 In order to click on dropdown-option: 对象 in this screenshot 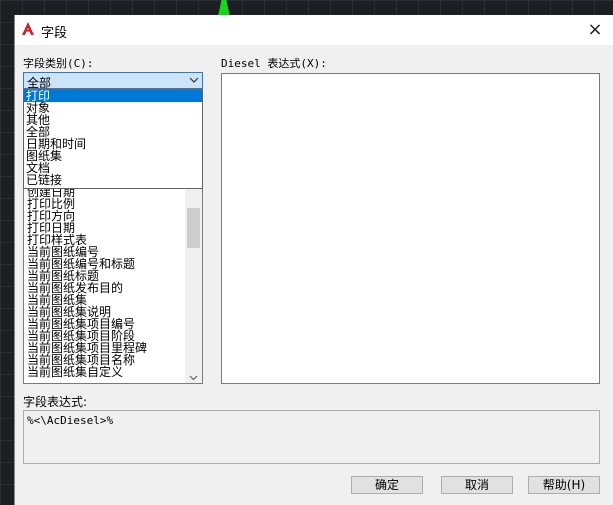, I will do `click(113, 108)`.